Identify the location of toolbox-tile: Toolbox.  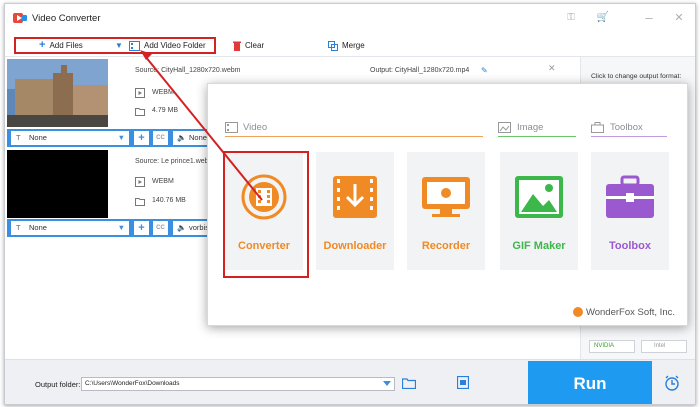
(630, 211).